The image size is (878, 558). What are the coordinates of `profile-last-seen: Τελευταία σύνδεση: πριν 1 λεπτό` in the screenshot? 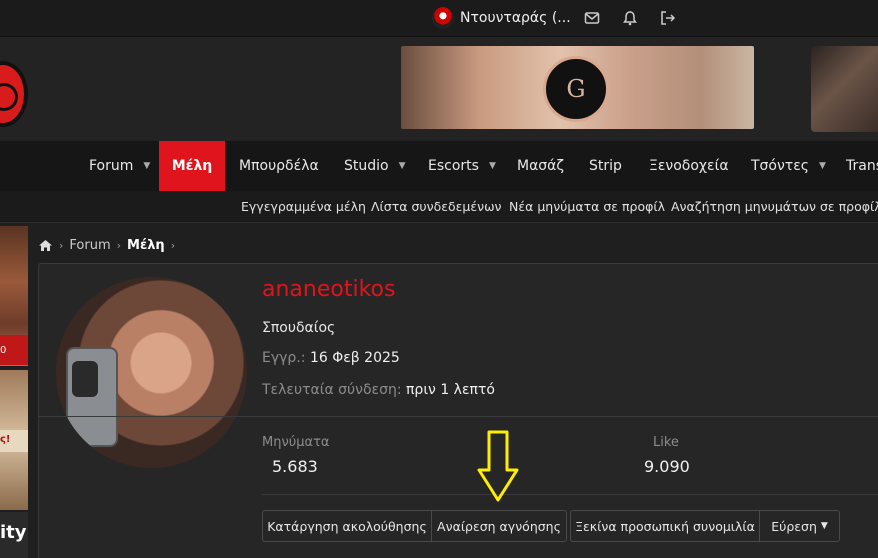 It's located at (378, 390).